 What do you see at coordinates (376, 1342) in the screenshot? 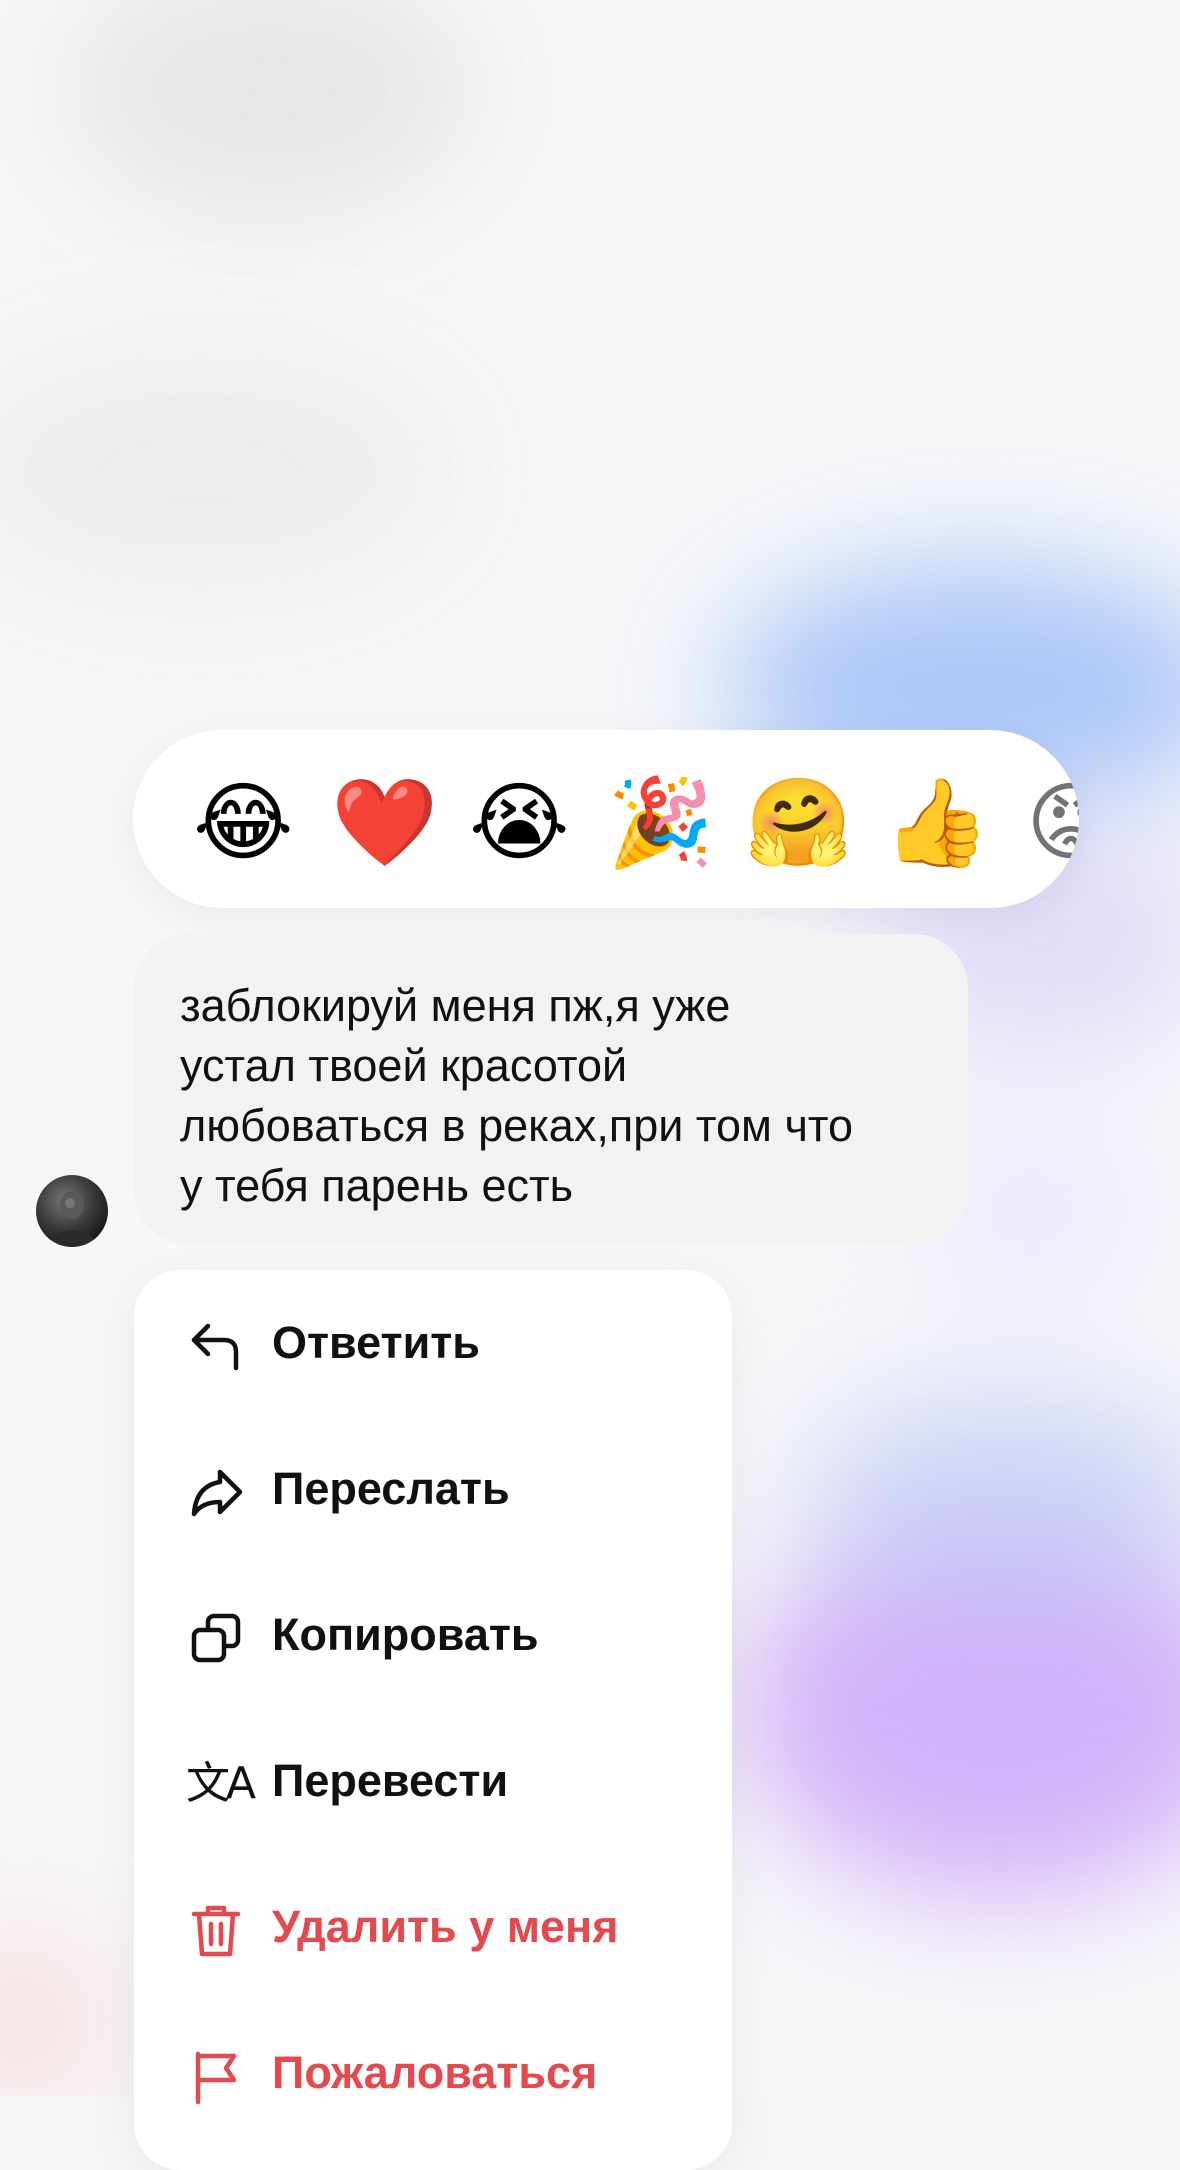
I see `menu-item-reply-label: Ответить` at bounding box center [376, 1342].